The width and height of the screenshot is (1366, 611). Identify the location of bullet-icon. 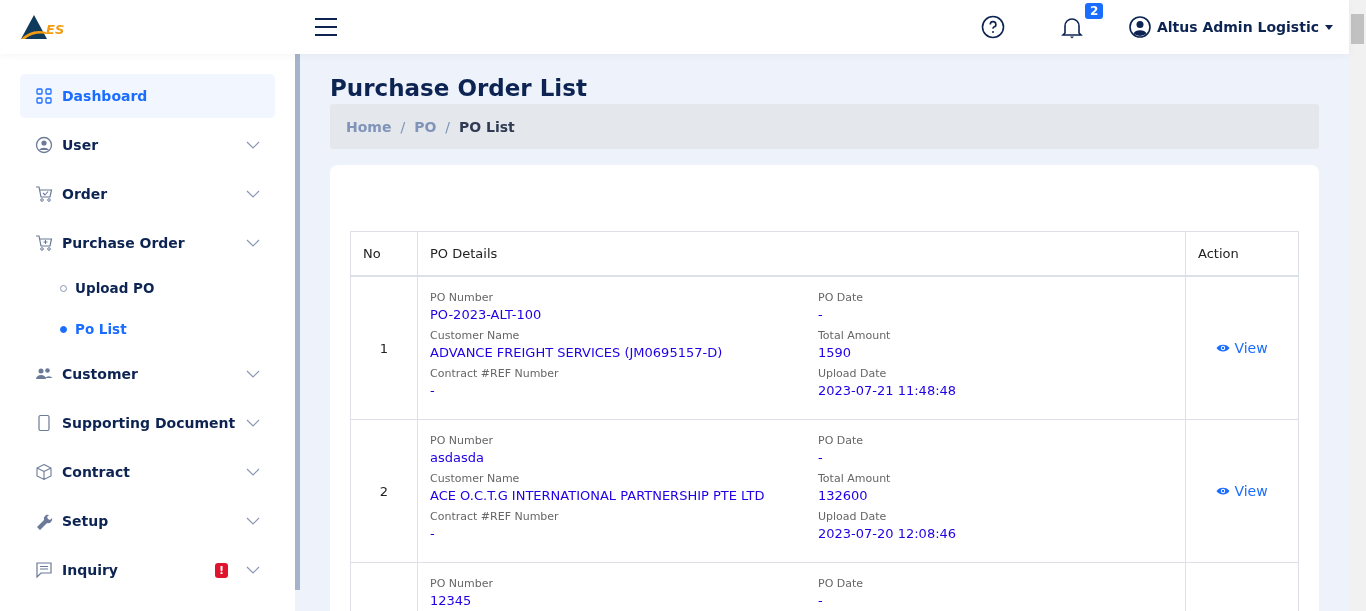
(63, 329).